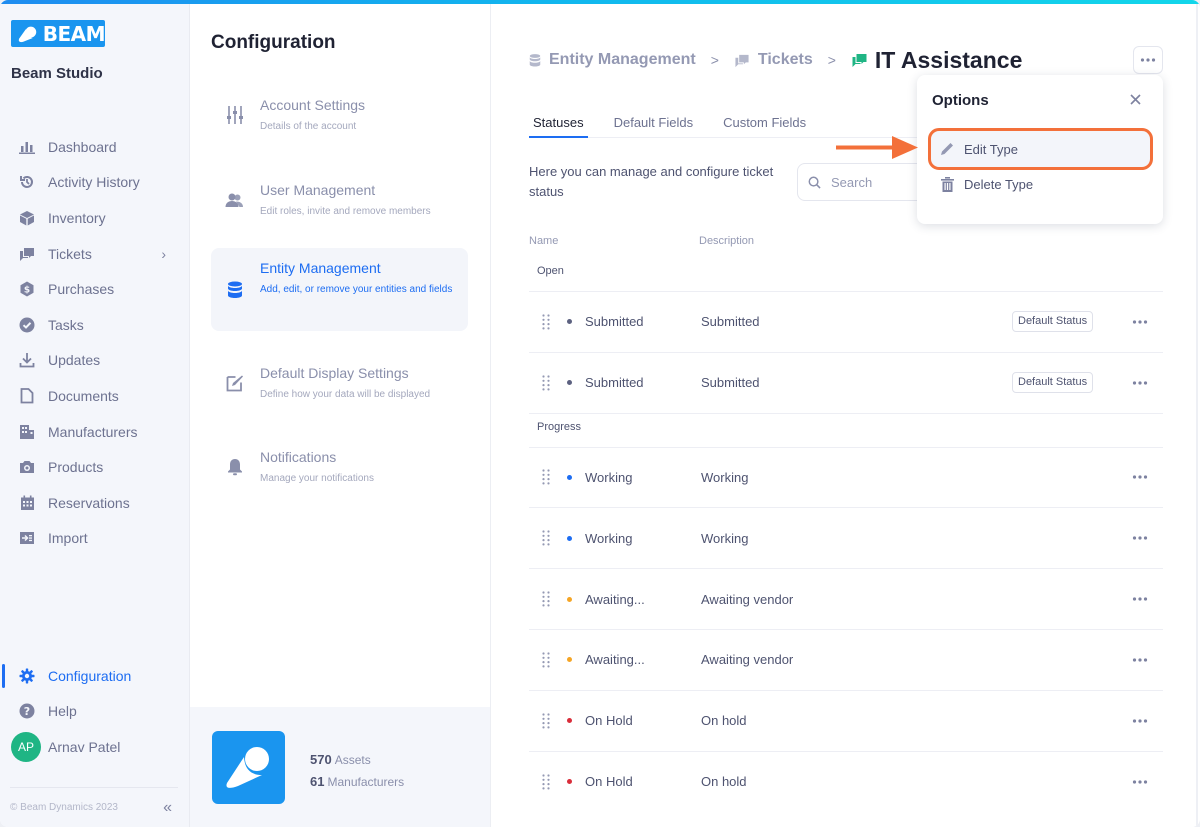 The height and width of the screenshot is (827, 1200). I want to click on tab-statuses: Statuses, so click(558, 125).